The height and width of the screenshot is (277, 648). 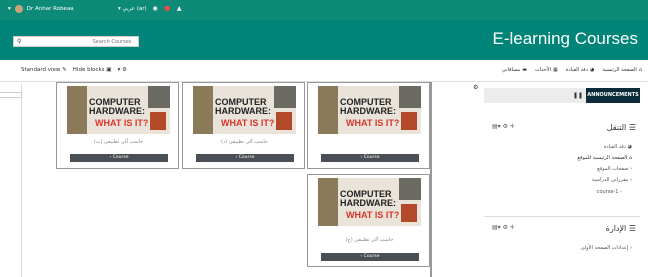 I want to click on briefcase-icon: ▬, so click(x=524, y=70).